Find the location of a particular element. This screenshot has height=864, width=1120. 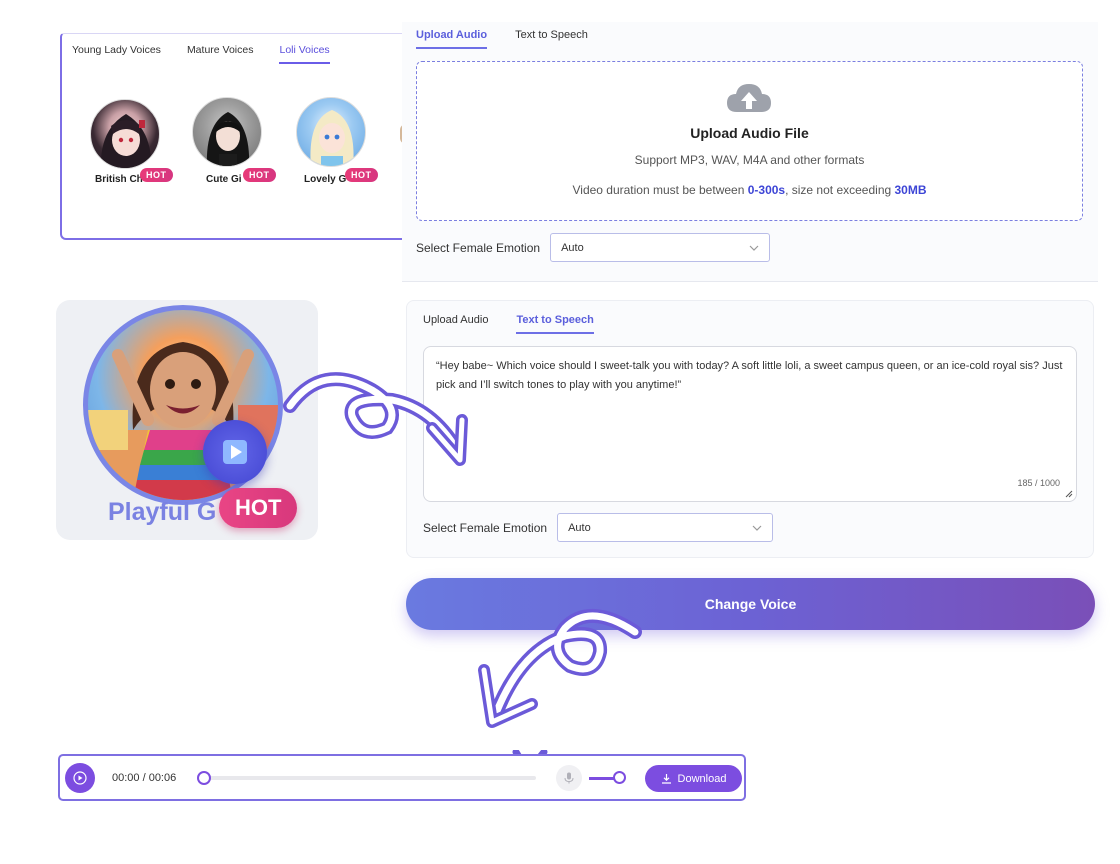

limit-size: 30MB is located at coordinates (910, 190).